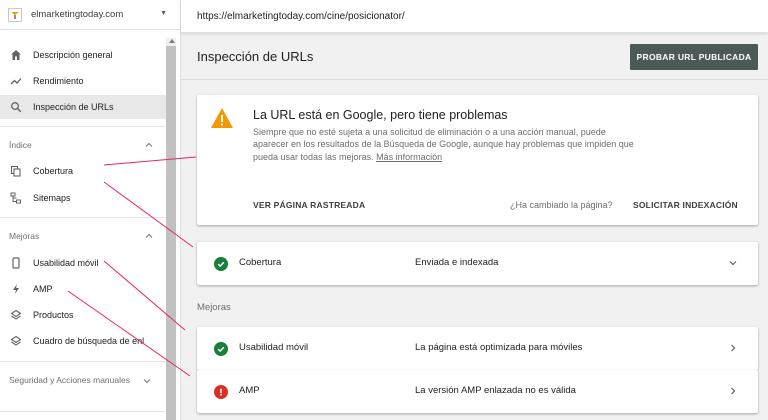 The image size is (768, 420). Describe the element at coordinates (89, 341) in the screenshot. I see `sidebar-item-label: Cuadro de búsqueda de enl` at that location.